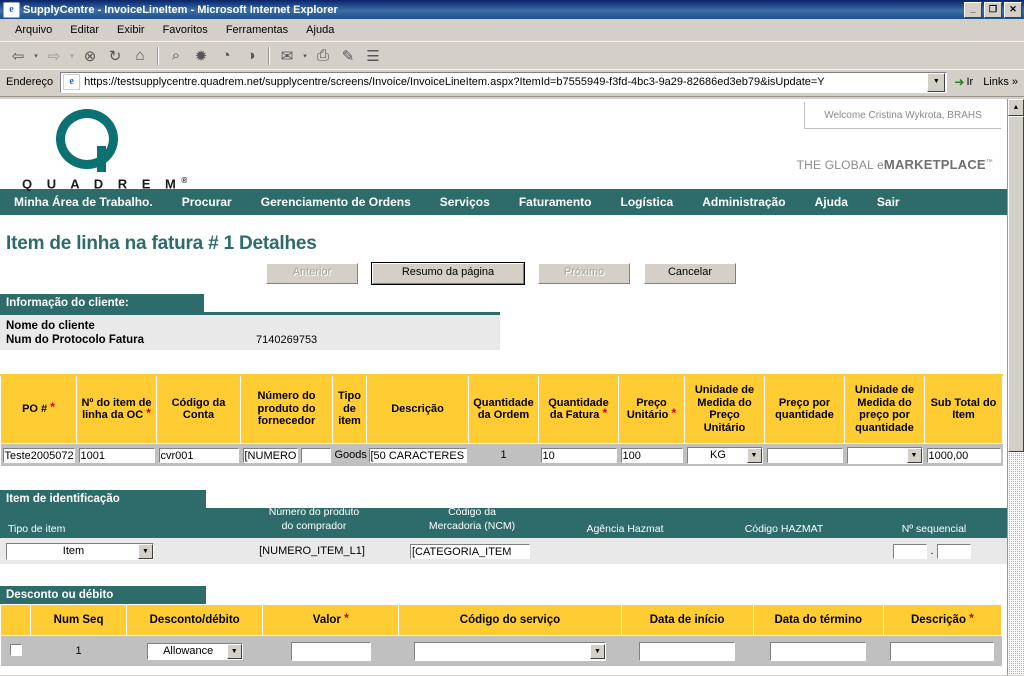 Image resolution: width=1024 pixels, height=676 pixels. Describe the element at coordinates (201, 55) in the screenshot. I see `favorites-icon: ✹` at that location.